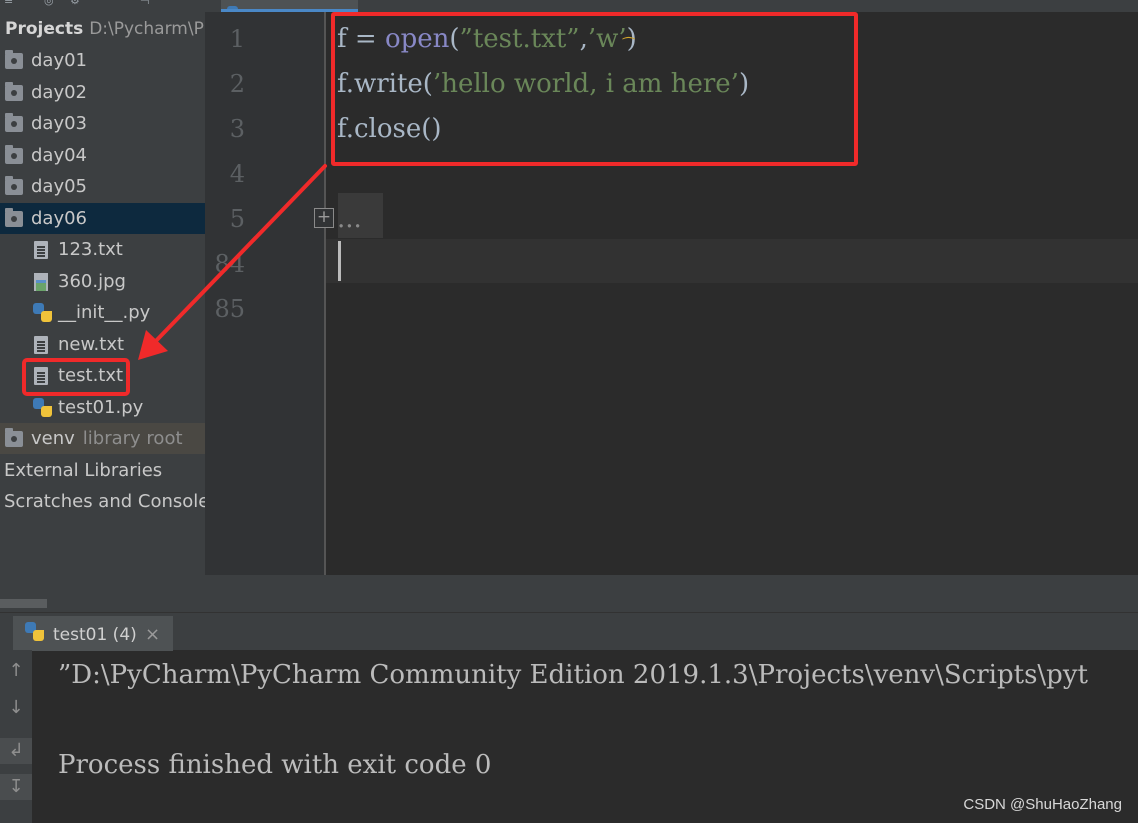 The image size is (1138, 823). I want to click on line-number: 84, so click(229, 264).